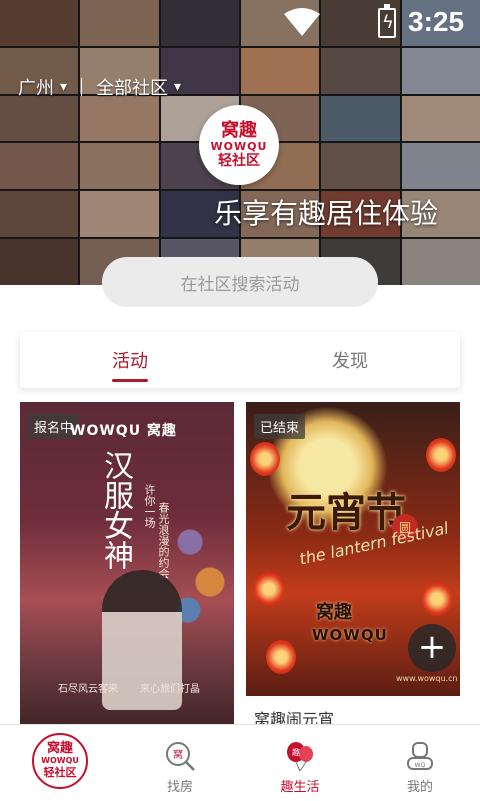 Image resolution: width=480 pixels, height=801 pixels. I want to click on active-tab-indicator, so click(130, 380).